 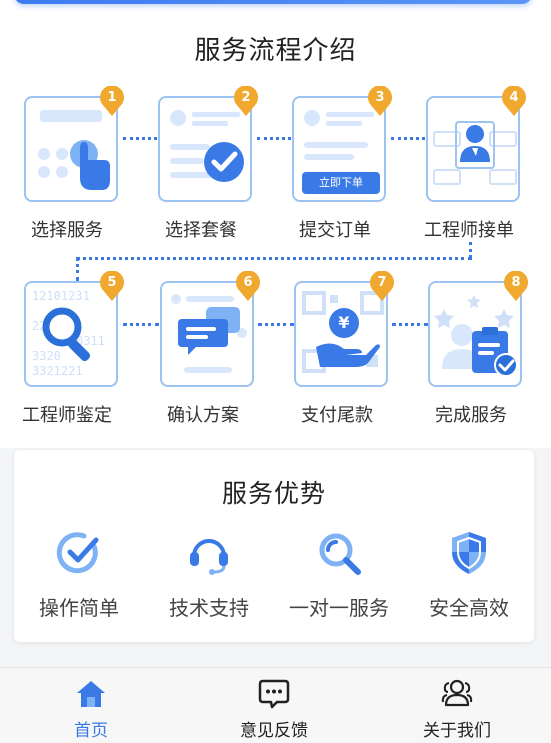 I want to click on step-label: 支付尾款, so click(x=337, y=415).